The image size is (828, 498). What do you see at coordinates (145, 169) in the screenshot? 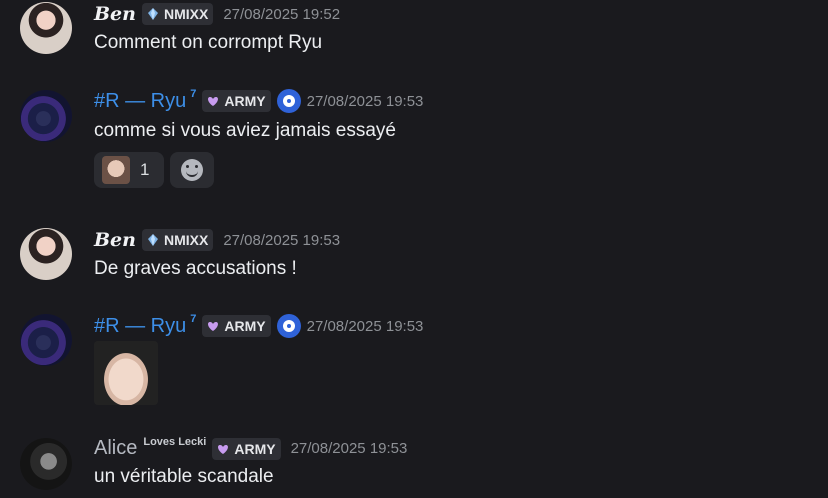
I see `reaction-count: 1` at bounding box center [145, 169].